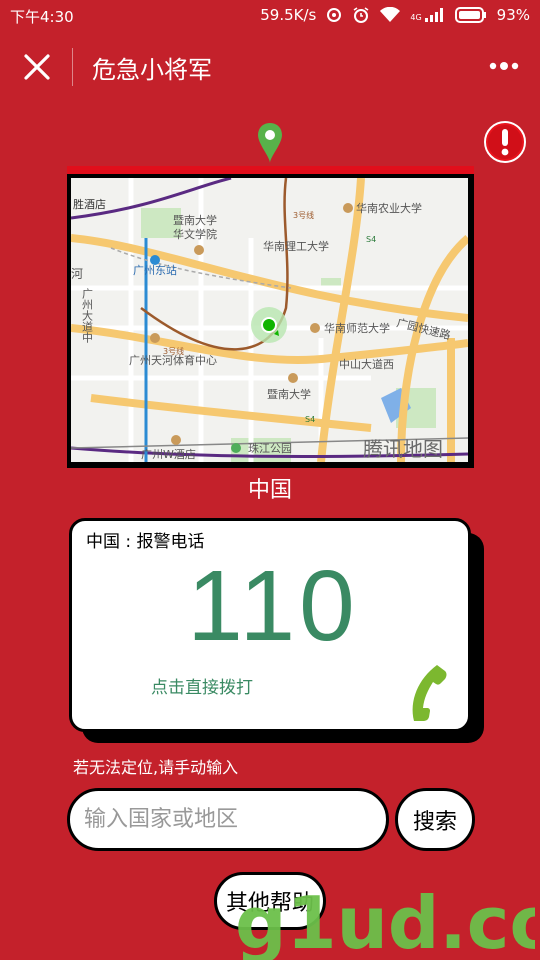 The height and width of the screenshot is (960, 540). I want to click on more-icon, so click(504, 66).